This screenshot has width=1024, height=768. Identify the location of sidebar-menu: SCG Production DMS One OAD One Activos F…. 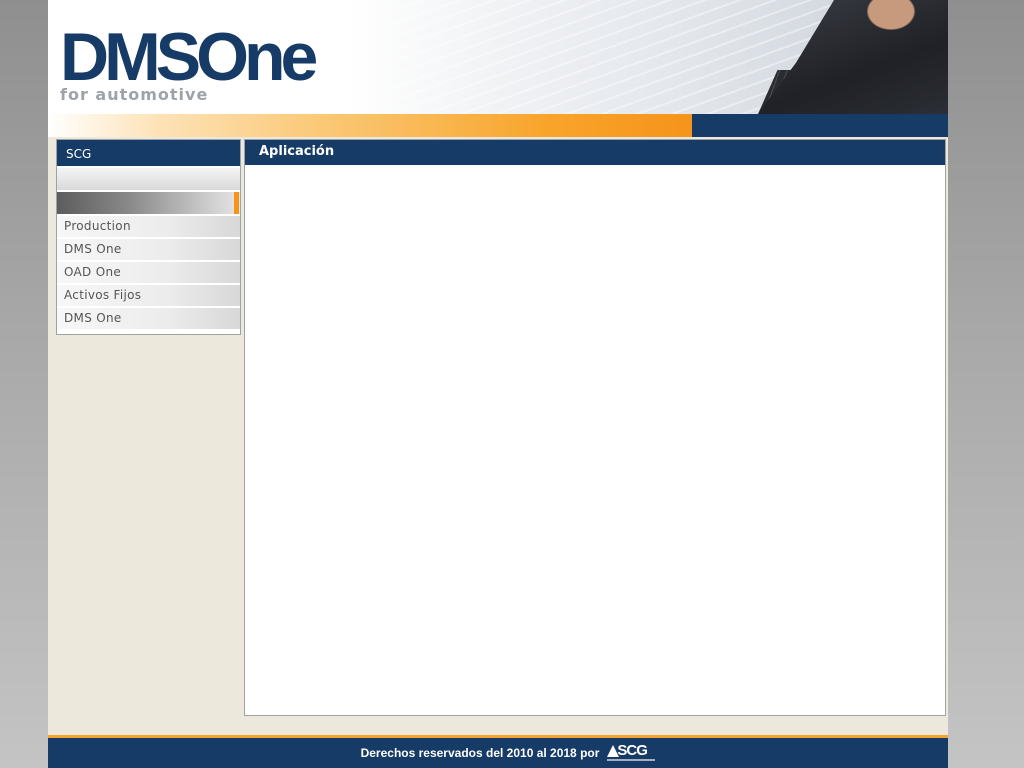
(148, 237).